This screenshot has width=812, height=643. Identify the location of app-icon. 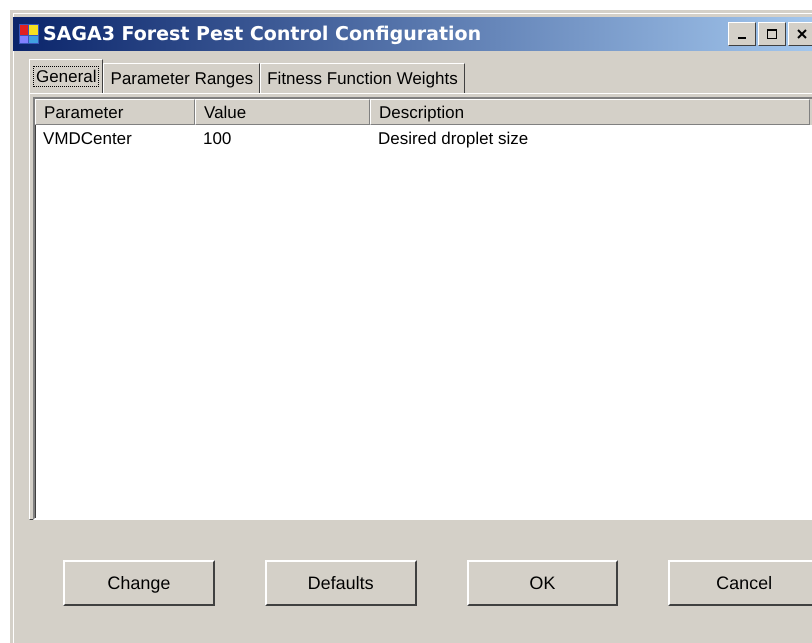
(29, 34).